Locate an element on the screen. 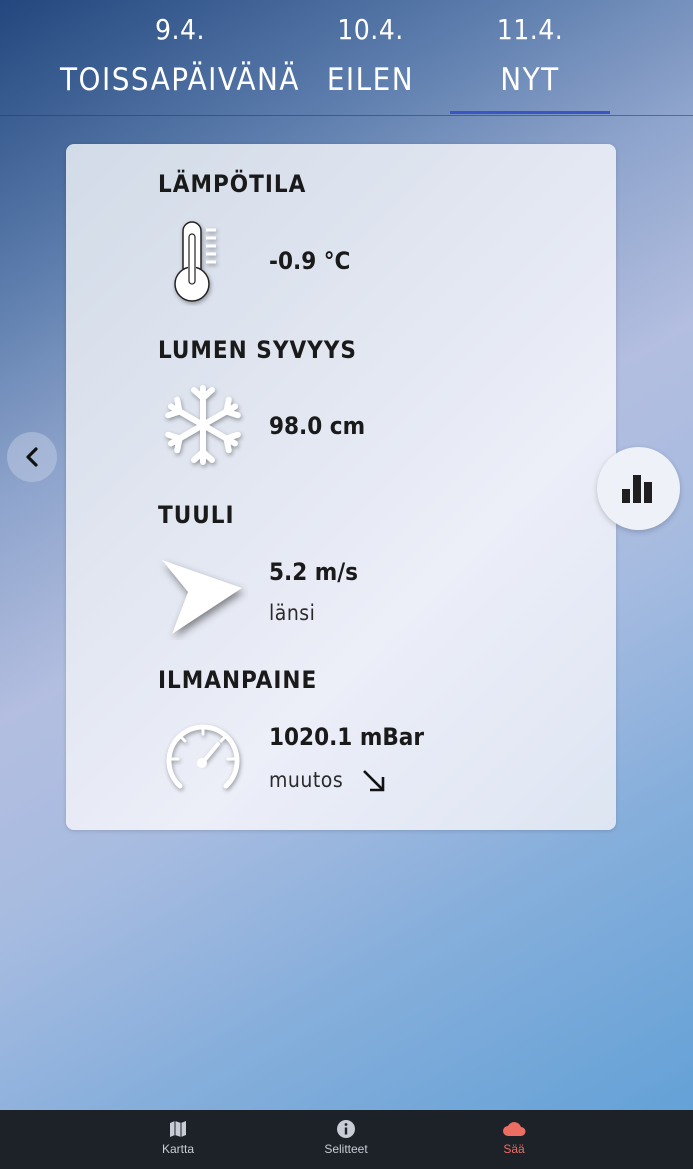 This screenshot has width=693, height=1169. nav-weather: Sää is located at coordinates (514, 1139).